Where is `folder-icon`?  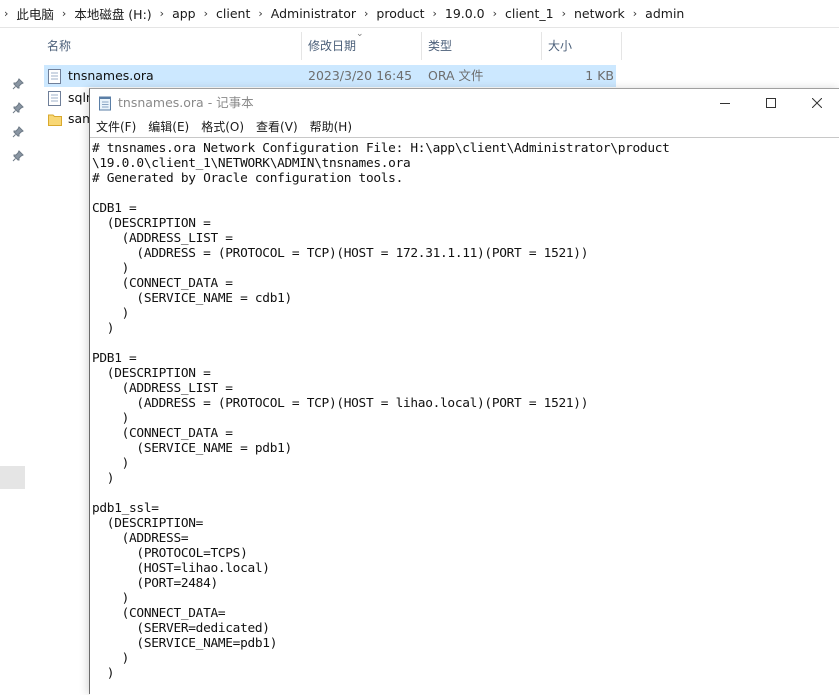 folder-icon is located at coordinates (55, 119).